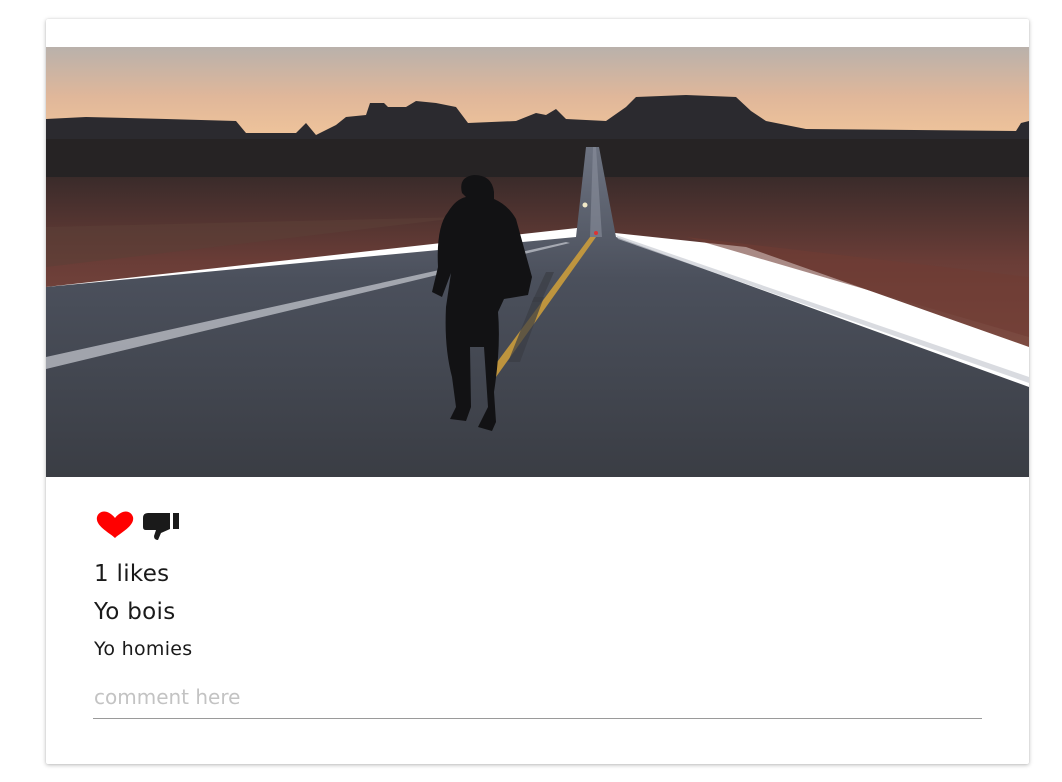  What do you see at coordinates (138, 525) in the screenshot?
I see `post-actions` at bounding box center [138, 525].